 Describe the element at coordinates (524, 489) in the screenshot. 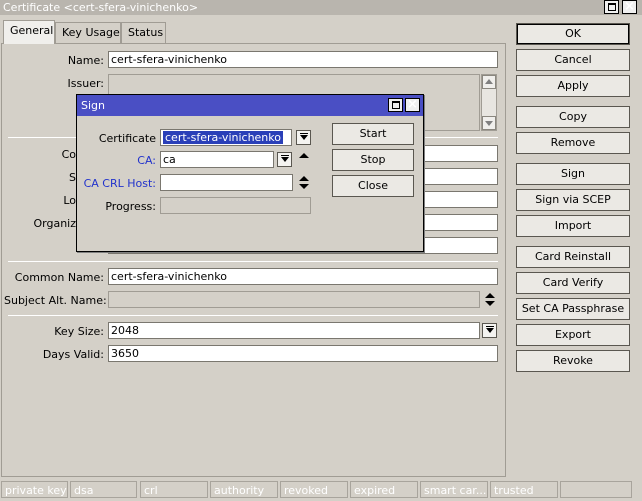

I see `status-flag-trusted: trusted` at that location.